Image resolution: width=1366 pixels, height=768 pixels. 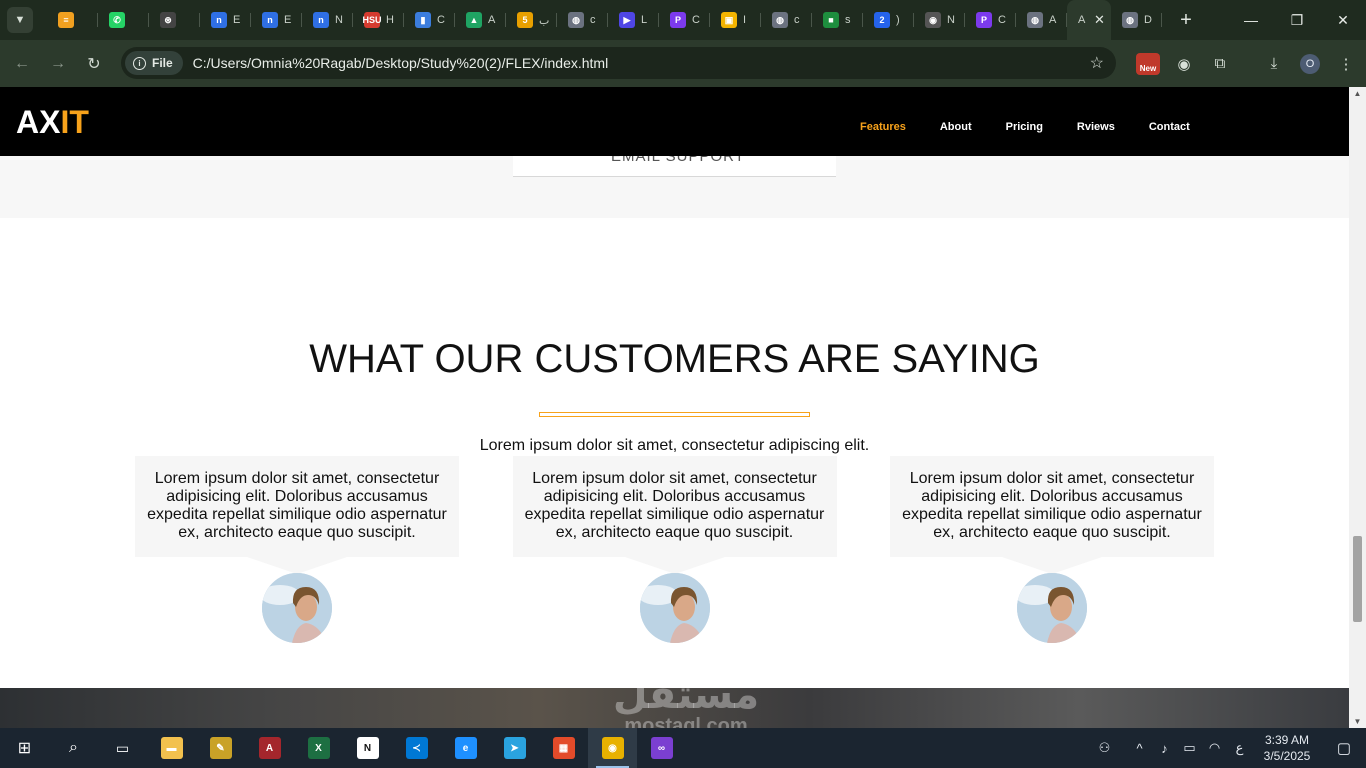 What do you see at coordinates (270, 20) in the screenshot?
I see `notion-n-icon: n` at bounding box center [270, 20].